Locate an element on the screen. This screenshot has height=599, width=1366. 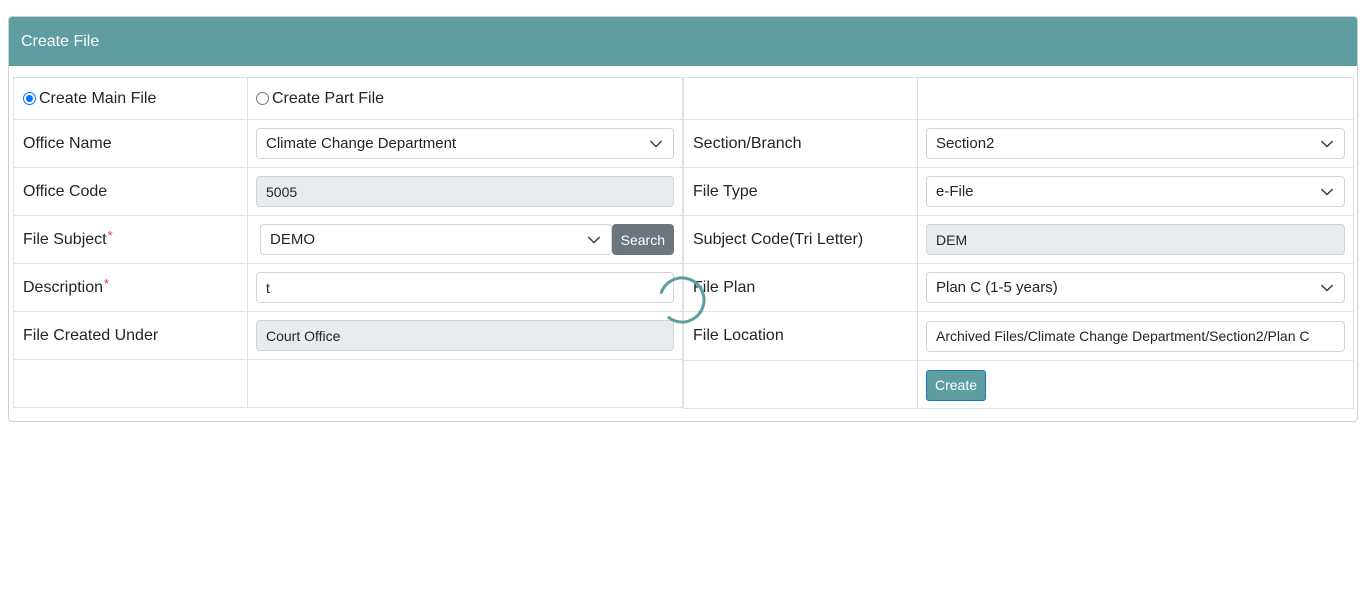
description-row: Description * t is located at coordinates (348, 288).